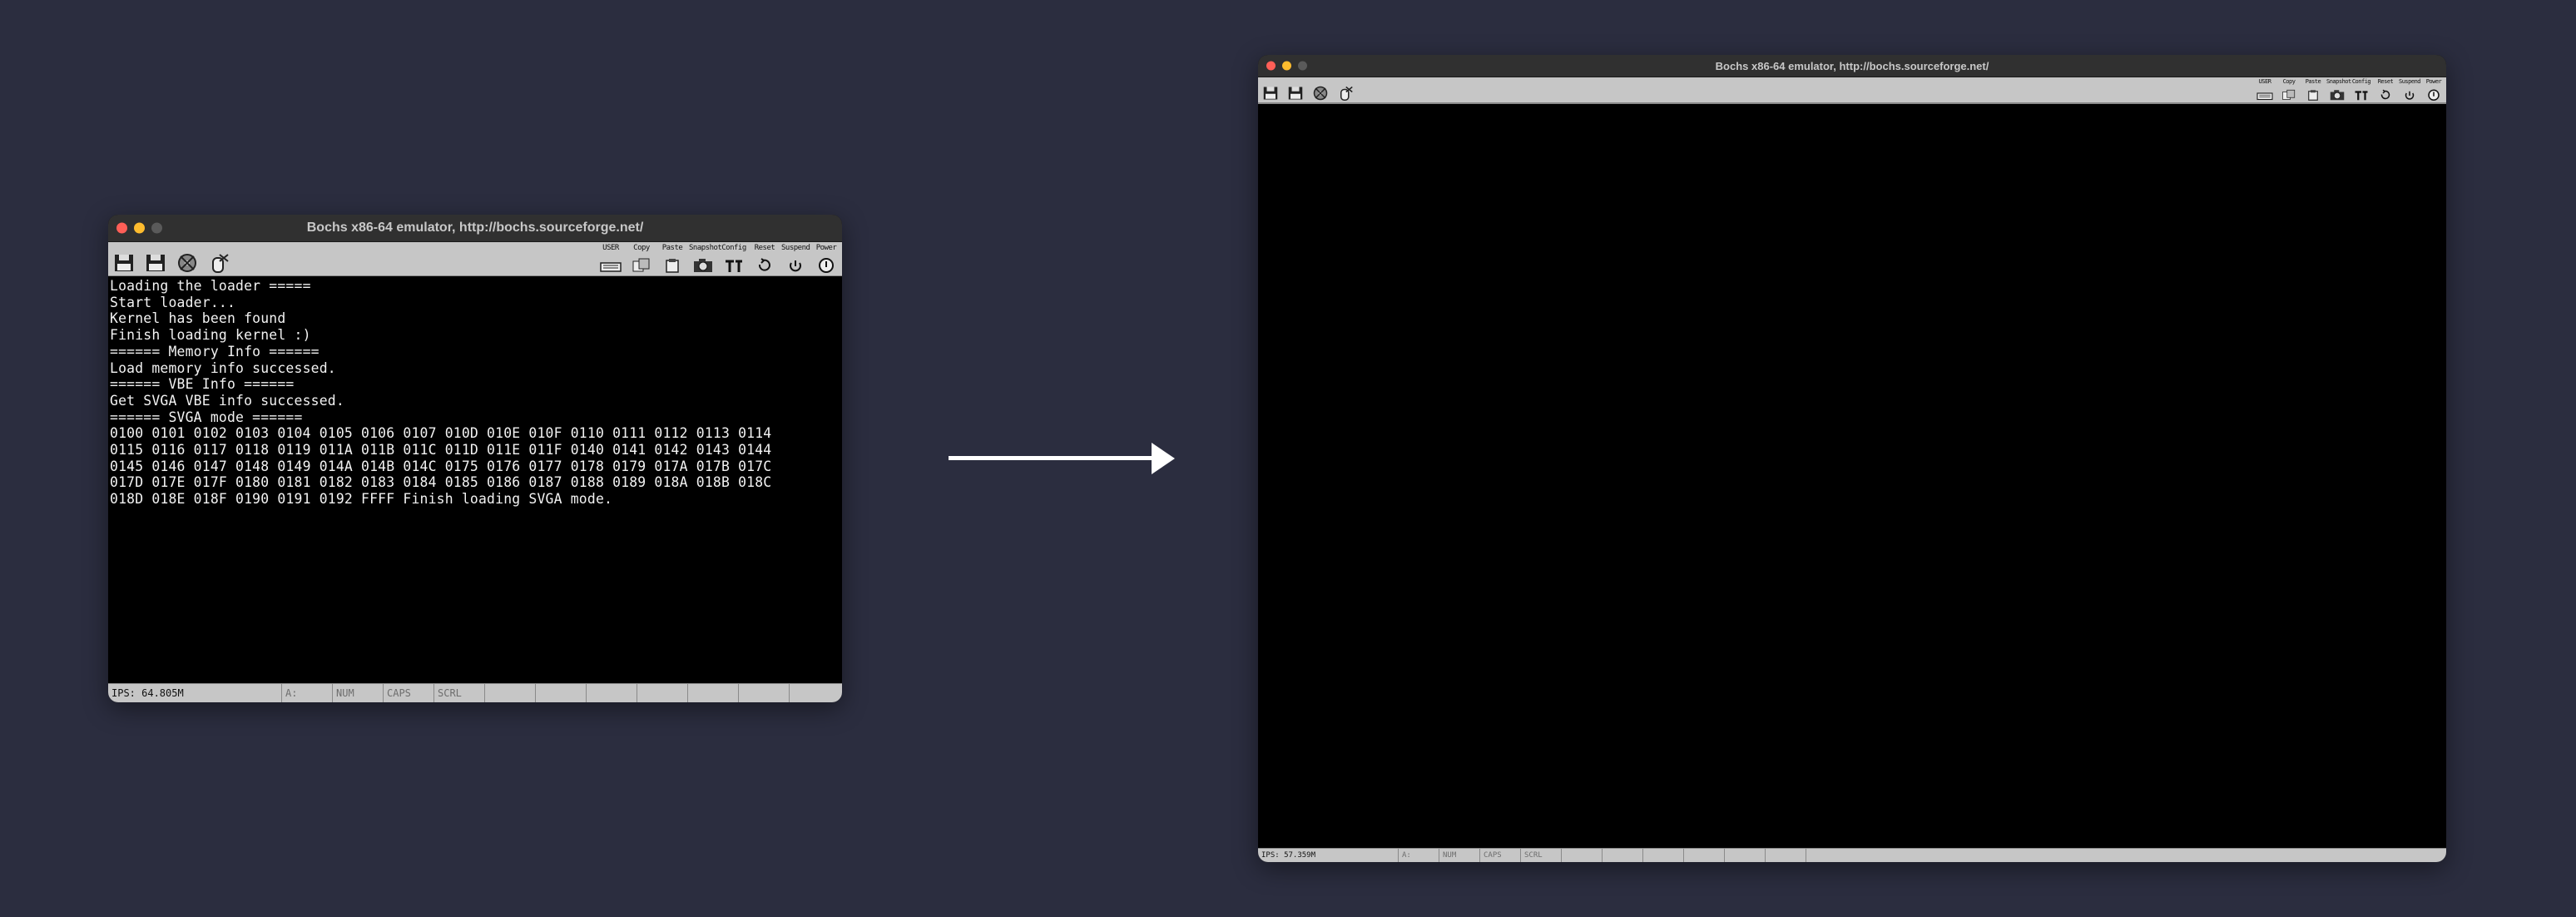  I want to click on console-line: Loading the loader =====, so click(211, 286).